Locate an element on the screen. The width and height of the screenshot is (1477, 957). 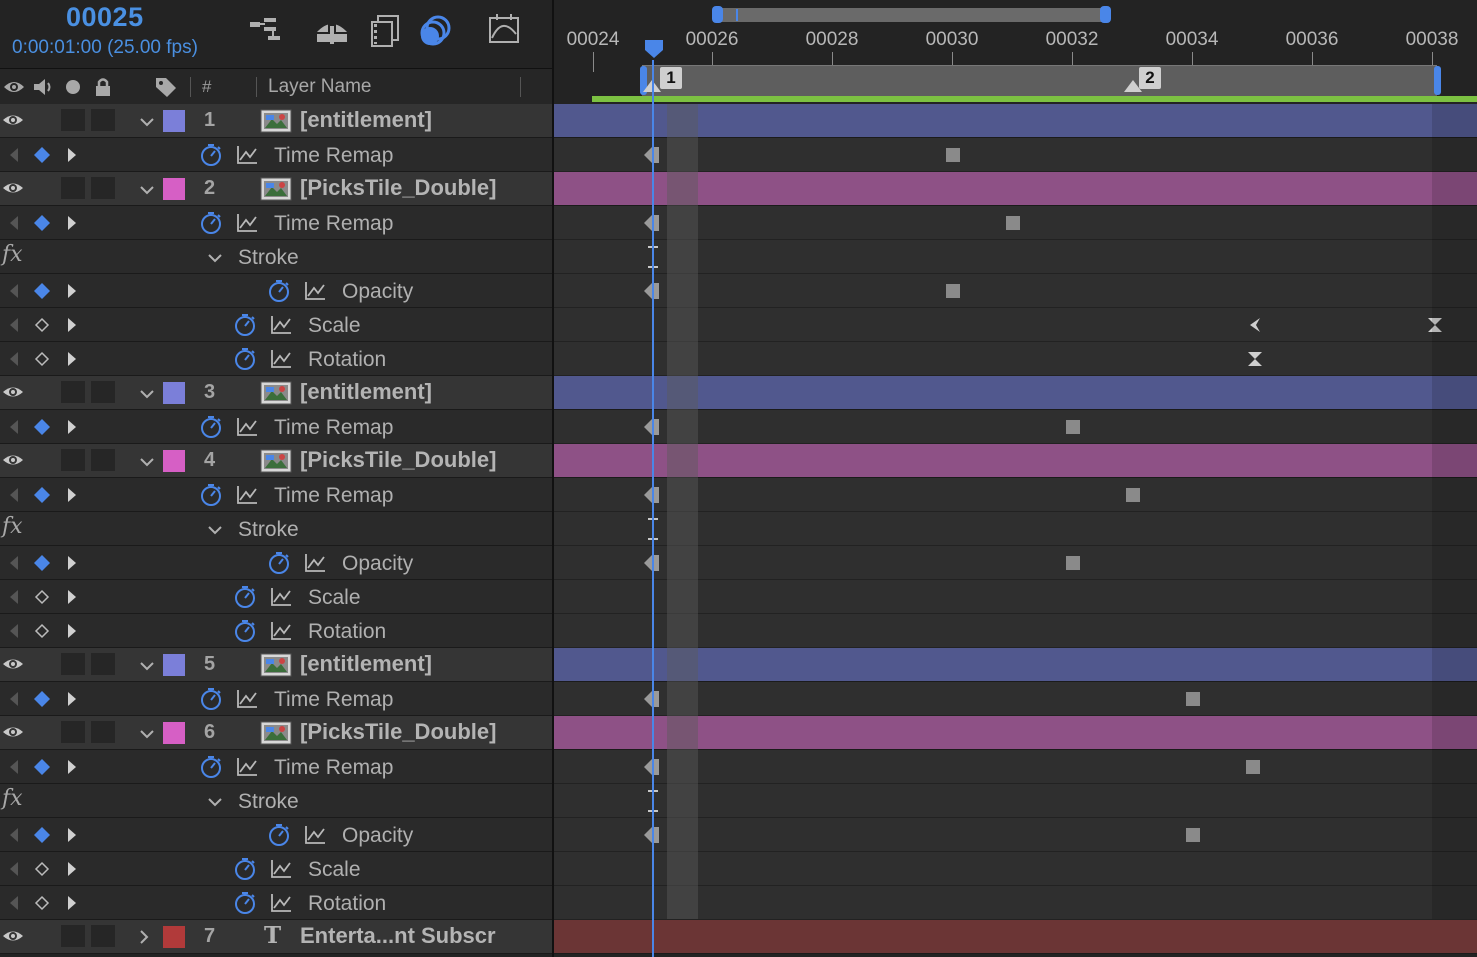
time-navigator is located at coordinates (911, 15).